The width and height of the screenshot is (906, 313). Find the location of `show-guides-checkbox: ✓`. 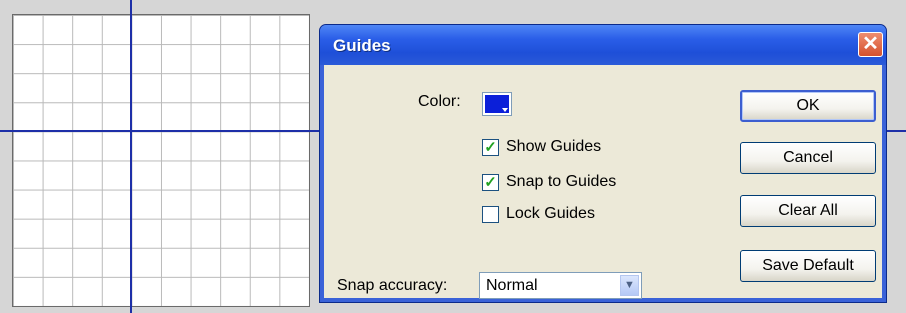

show-guides-checkbox: ✓ is located at coordinates (490, 147).